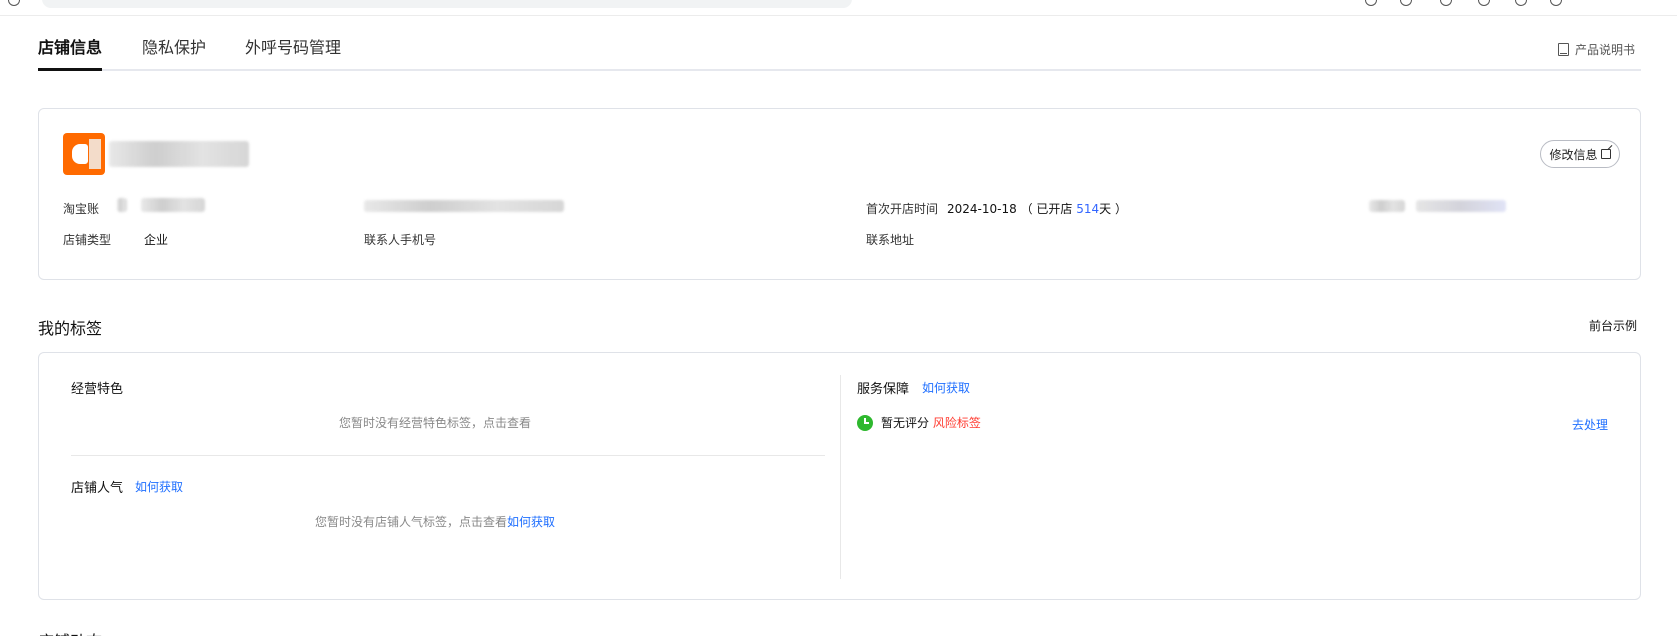 This screenshot has width=1677, height=636. What do you see at coordinates (1088, 209) in the screenshot?
I see `open-days: 514` at bounding box center [1088, 209].